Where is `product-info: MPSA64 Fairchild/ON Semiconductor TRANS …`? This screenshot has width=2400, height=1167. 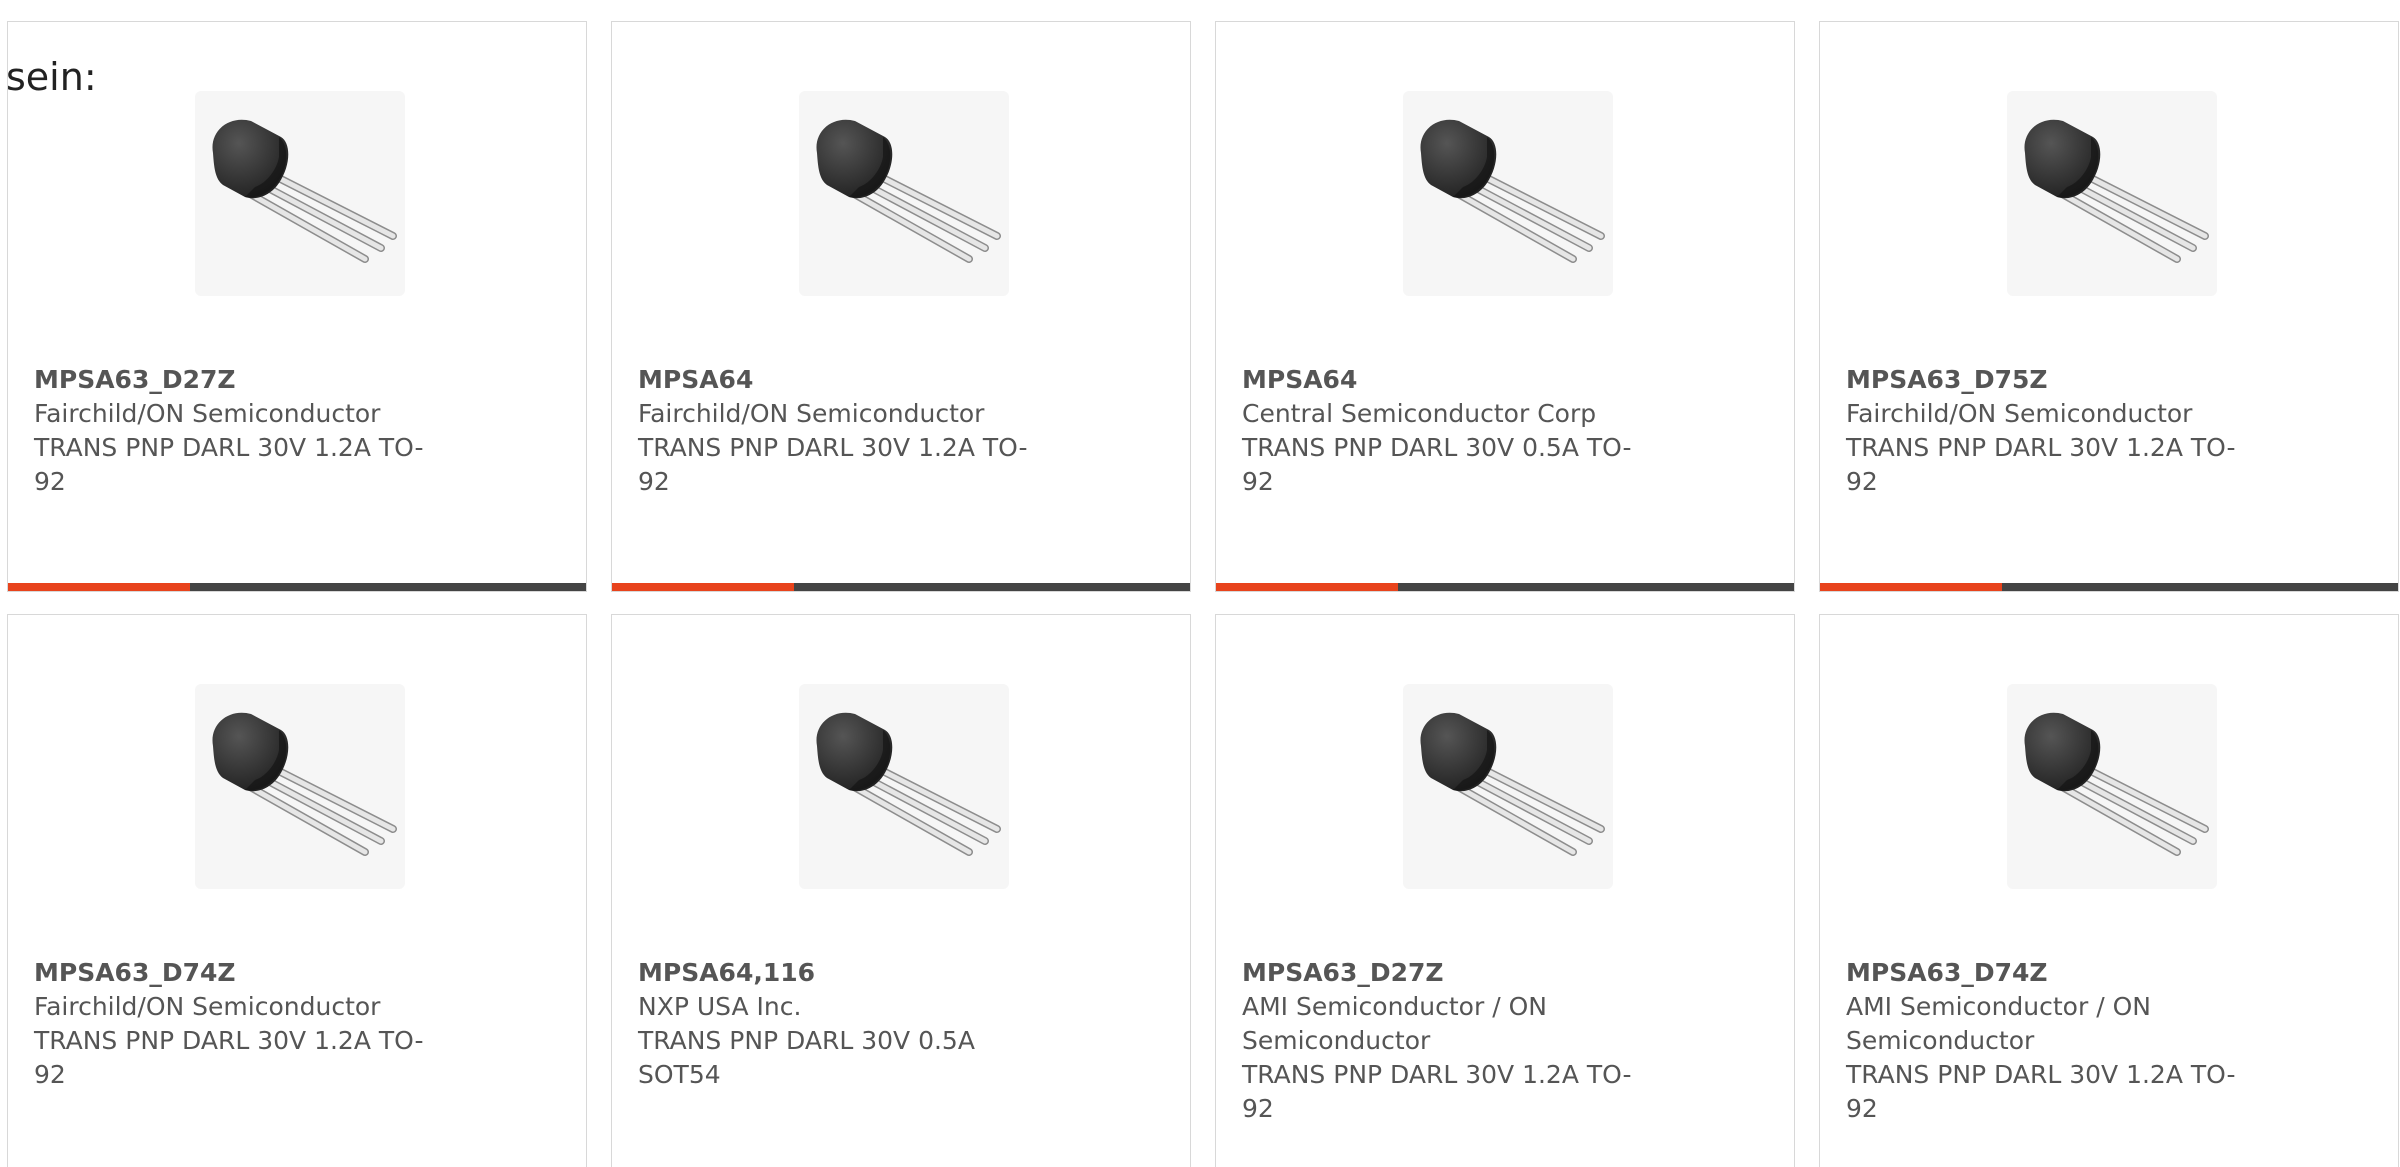 product-info: MPSA64 Fairchild/ON Semiconductor TRANS … is located at coordinates (848, 431).